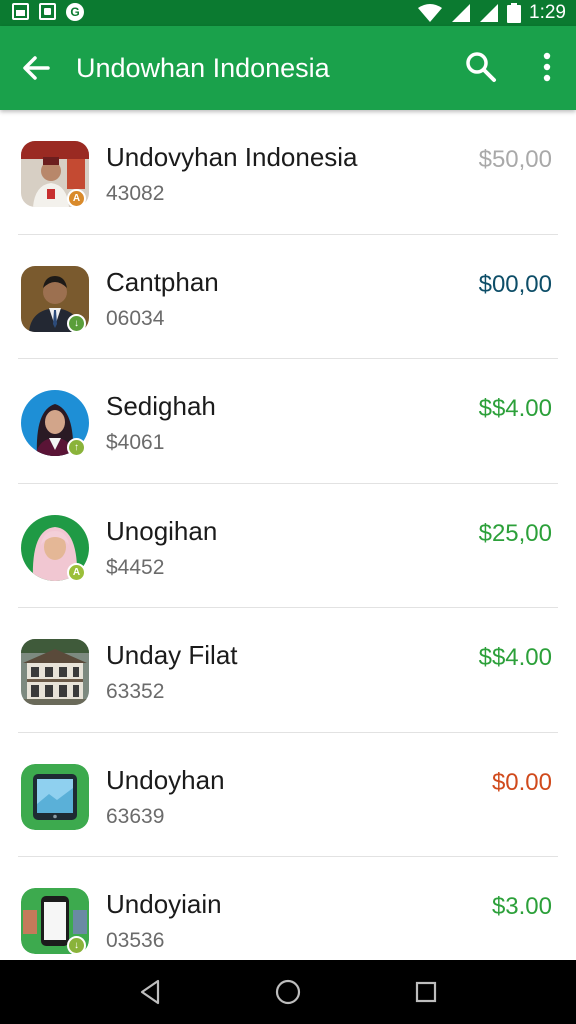 This screenshot has height=1024, width=576. What do you see at coordinates (162, 281) in the screenshot?
I see `item-title: Cantphan` at bounding box center [162, 281].